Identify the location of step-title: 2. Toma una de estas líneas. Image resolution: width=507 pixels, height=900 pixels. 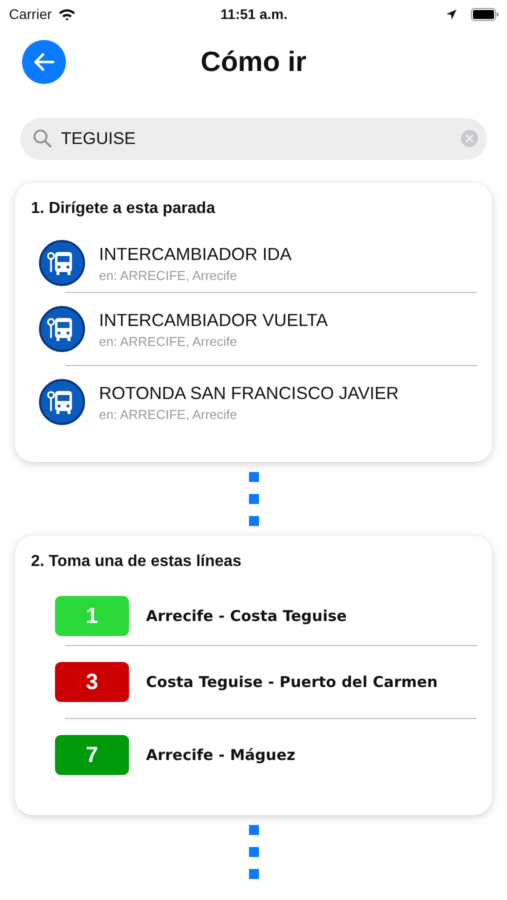
(136, 562).